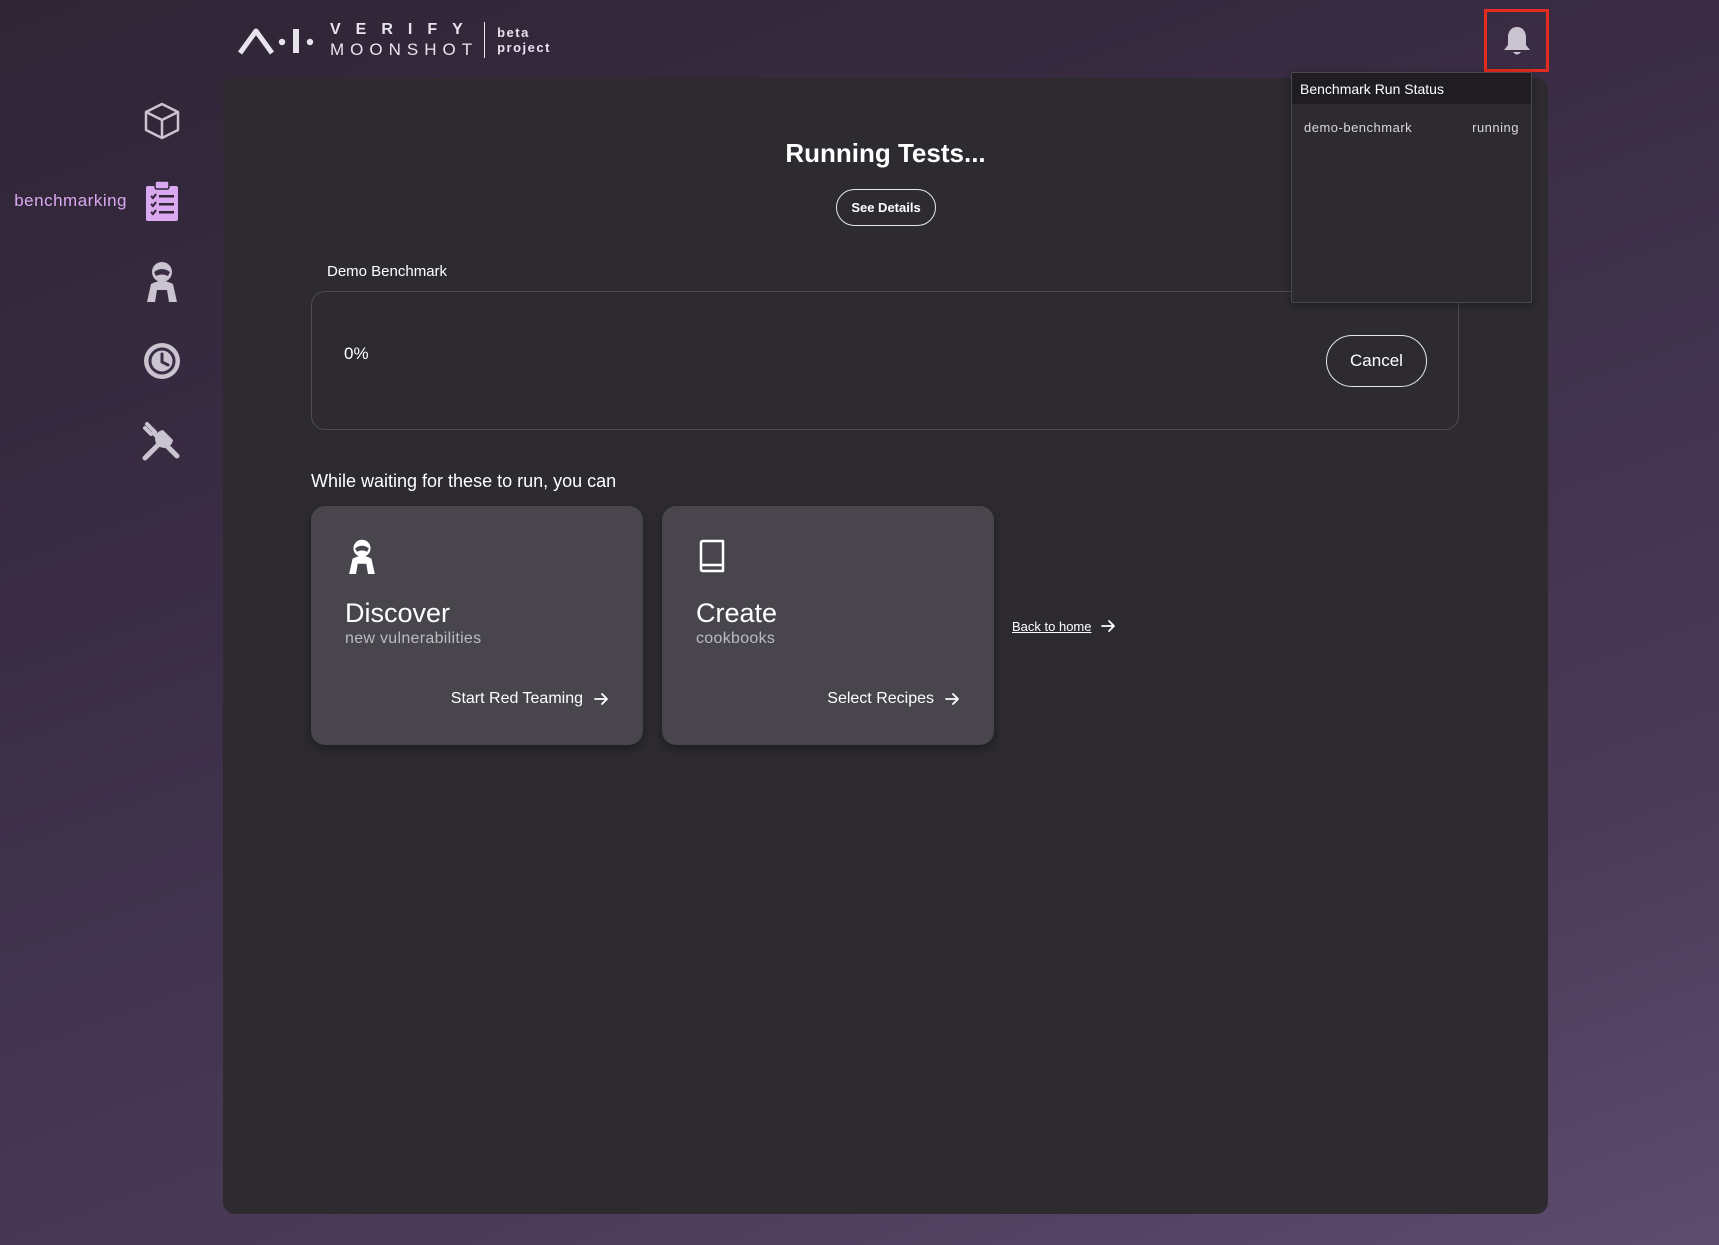 The height and width of the screenshot is (1245, 1719). Describe the element at coordinates (485, 40) in the screenshot. I see `logo-divider` at that location.